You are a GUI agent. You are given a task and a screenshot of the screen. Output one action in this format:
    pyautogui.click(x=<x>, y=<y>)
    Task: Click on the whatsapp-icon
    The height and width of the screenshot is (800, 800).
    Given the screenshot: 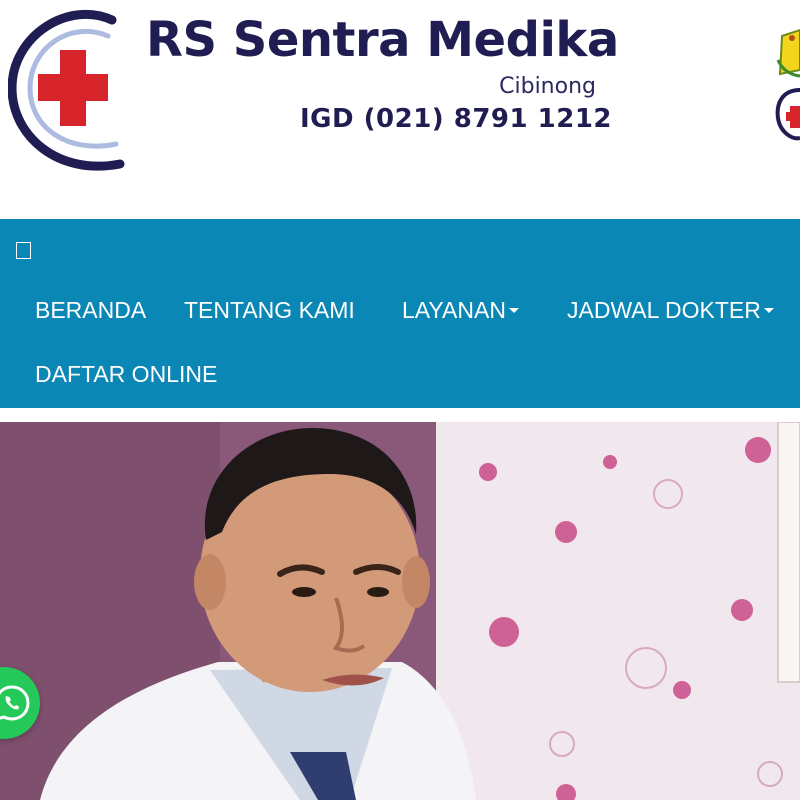 What is the action you would take?
    pyautogui.click(x=15, y=703)
    